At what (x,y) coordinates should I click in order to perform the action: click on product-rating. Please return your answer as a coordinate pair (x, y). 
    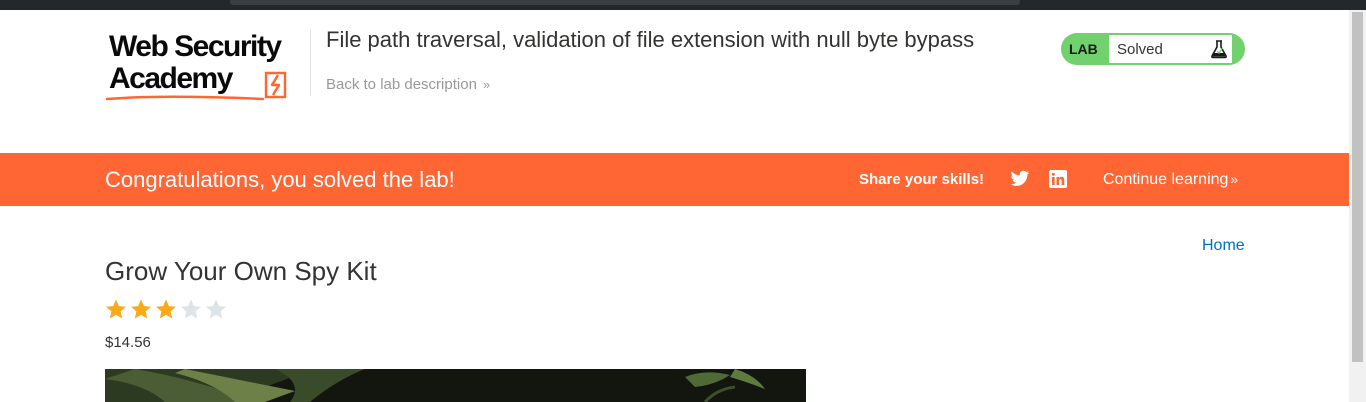
    Looking at the image, I should click on (166, 309).